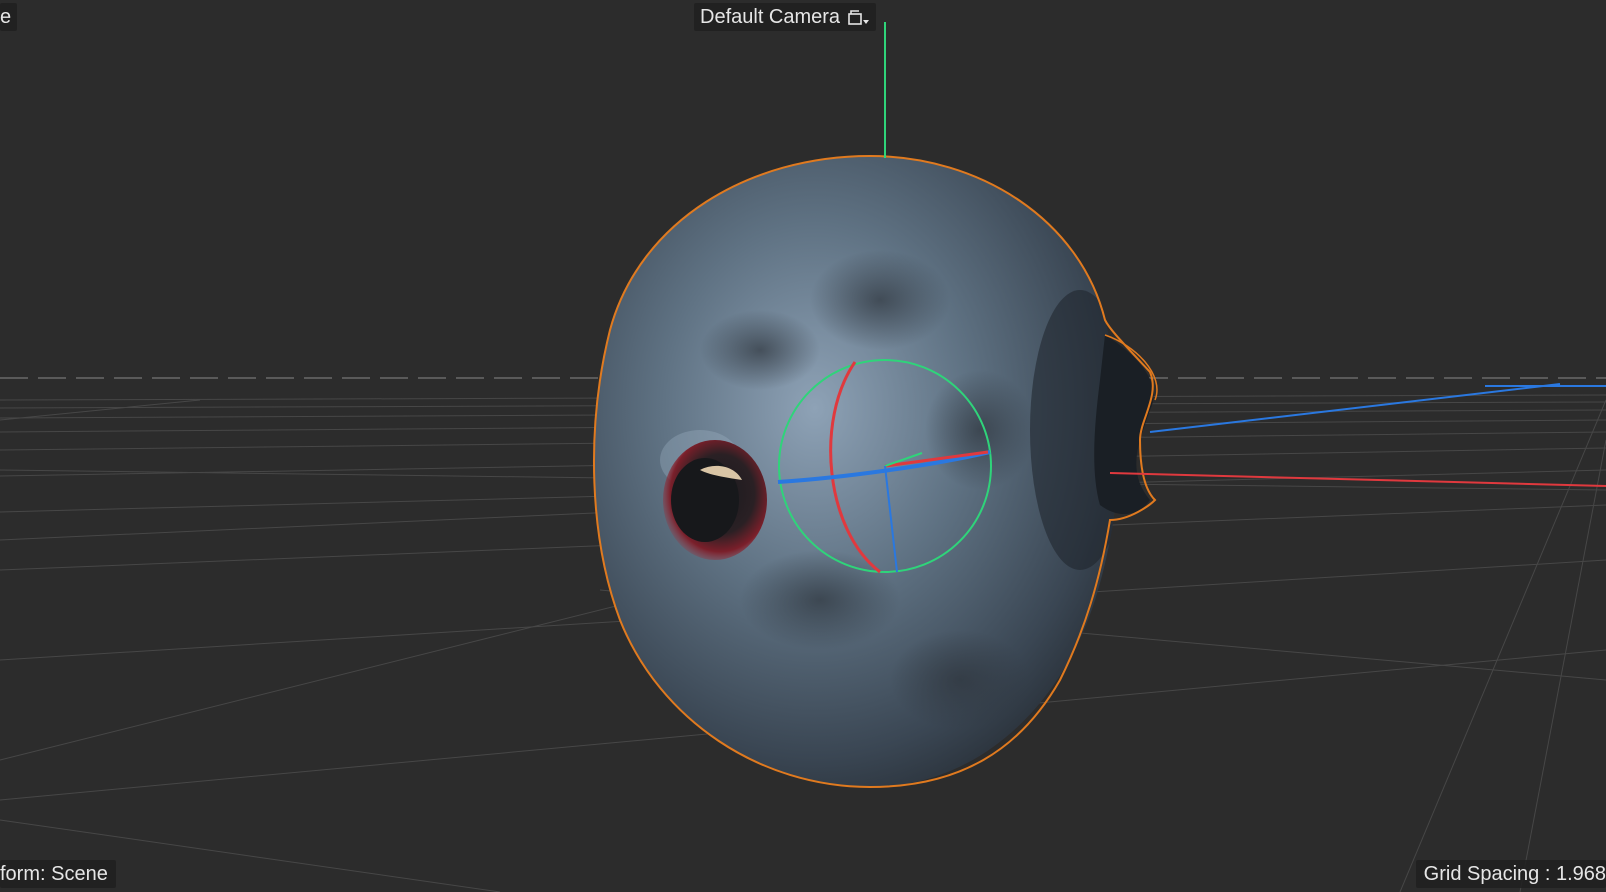  I want to click on camera-menu-icon, so click(859, 17).